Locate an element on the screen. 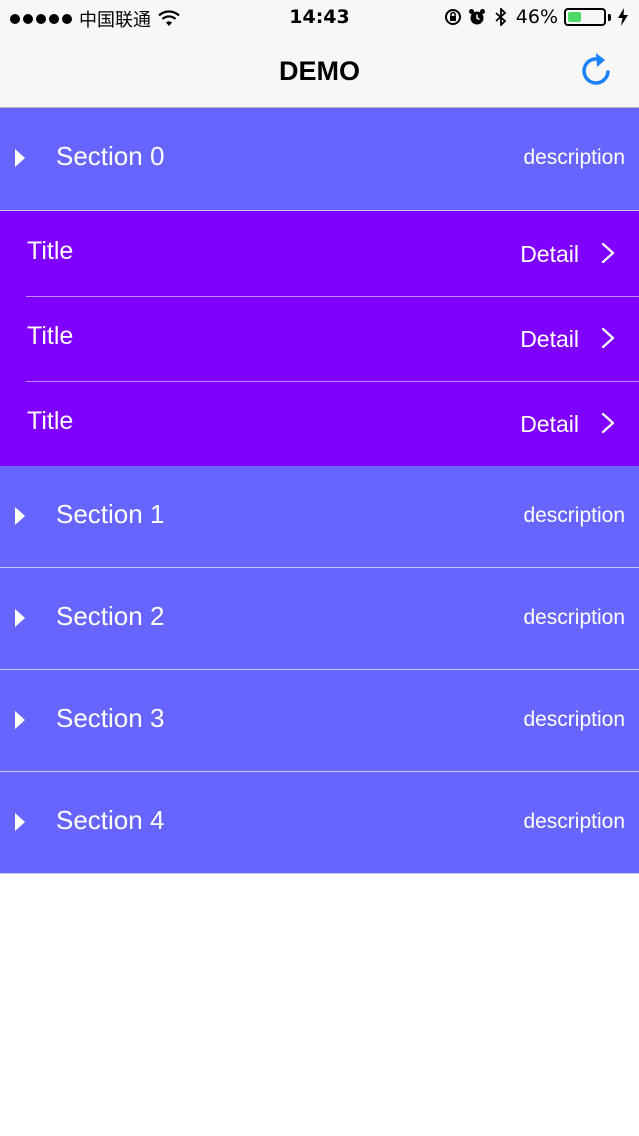 This screenshot has height=1136, width=639. battery-tip is located at coordinates (609, 17).